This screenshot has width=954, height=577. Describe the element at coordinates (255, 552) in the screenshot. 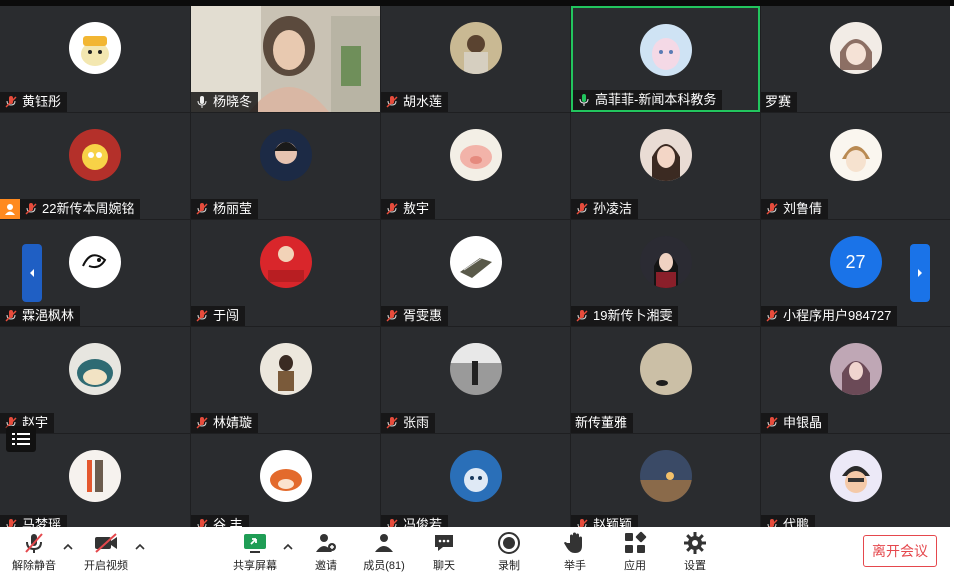

I see `share-screen-button: 共享屏幕` at that location.